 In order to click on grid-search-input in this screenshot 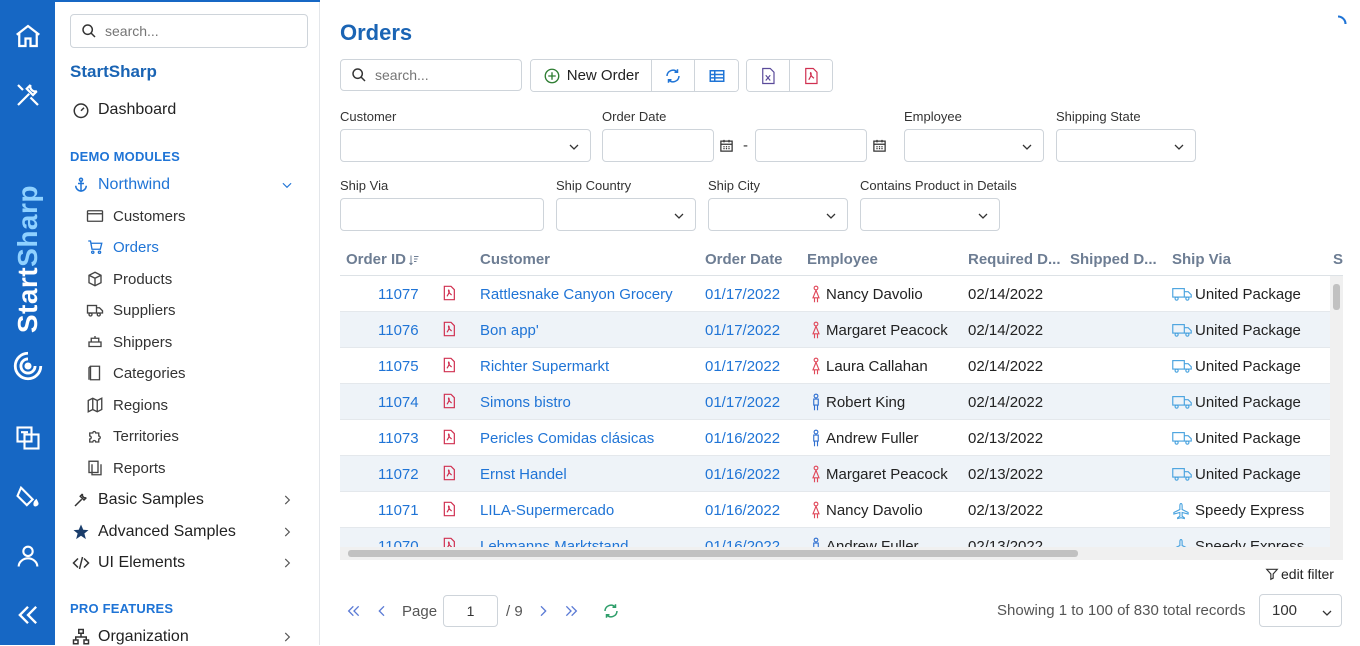, I will do `click(440, 75)`.